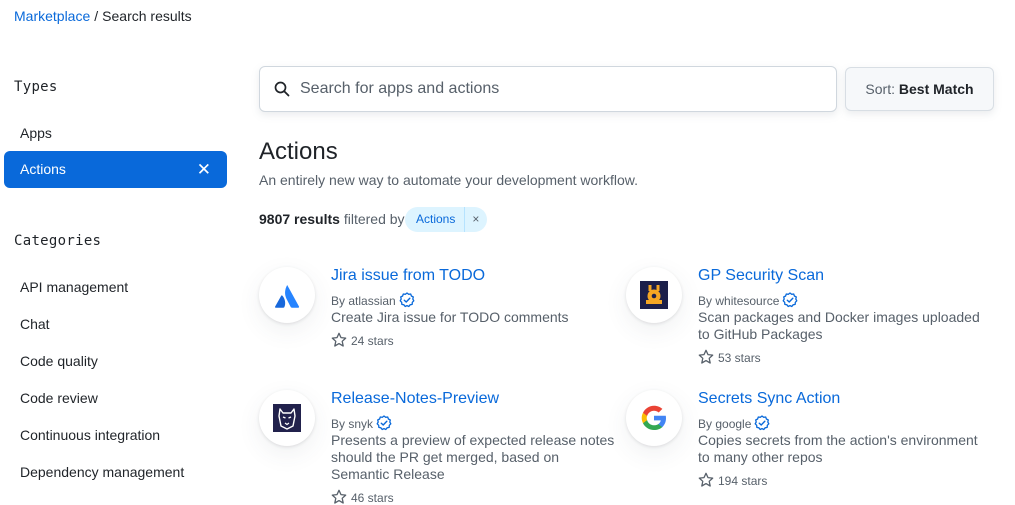 Image resolution: width=1015 pixels, height=505 pixels. What do you see at coordinates (761, 276) in the screenshot?
I see `action-title-link: GP Security Scan` at bounding box center [761, 276].